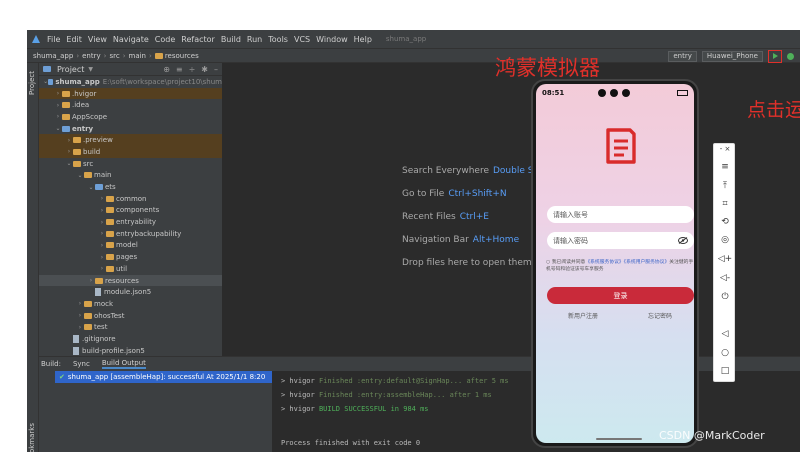  Describe the element at coordinates (130, 129) in the screenshot. I see `tree-item: ⌄ entry` at that location.